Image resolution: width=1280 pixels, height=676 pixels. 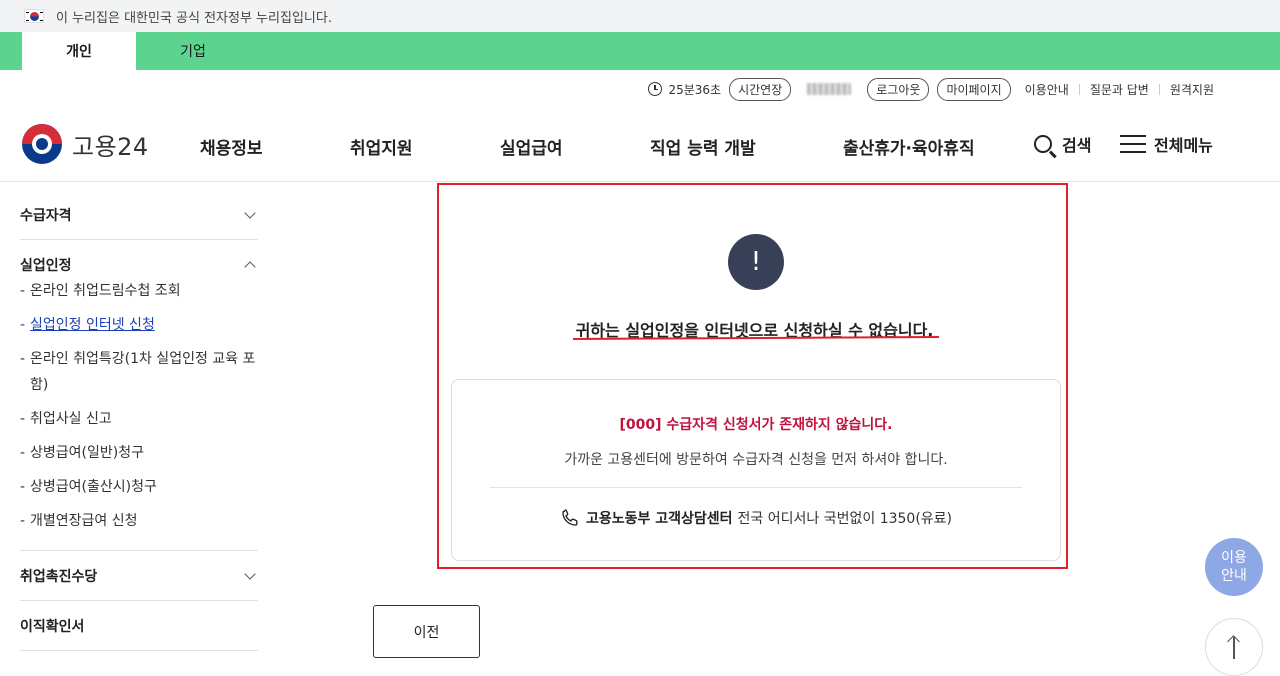 What do you see at coordinates (1047, 89) in the screenshot?
I see `guide-link: 이용안내` at bounding box center [1047, 89].